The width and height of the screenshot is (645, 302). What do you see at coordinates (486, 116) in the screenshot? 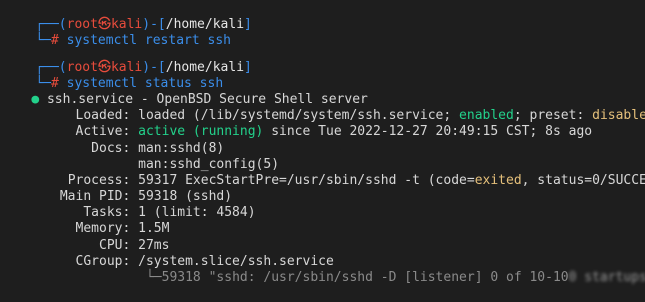
I see `loaded-enabled: enabled` at bounding box center [486, 116].